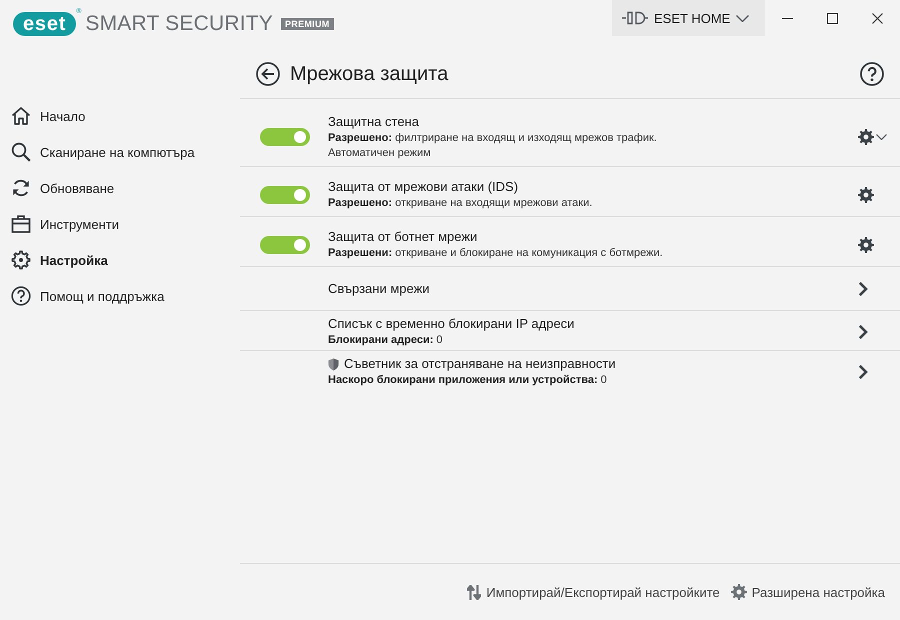  I want to click on mode-note: Автоматичен режим, so click(380, 153).